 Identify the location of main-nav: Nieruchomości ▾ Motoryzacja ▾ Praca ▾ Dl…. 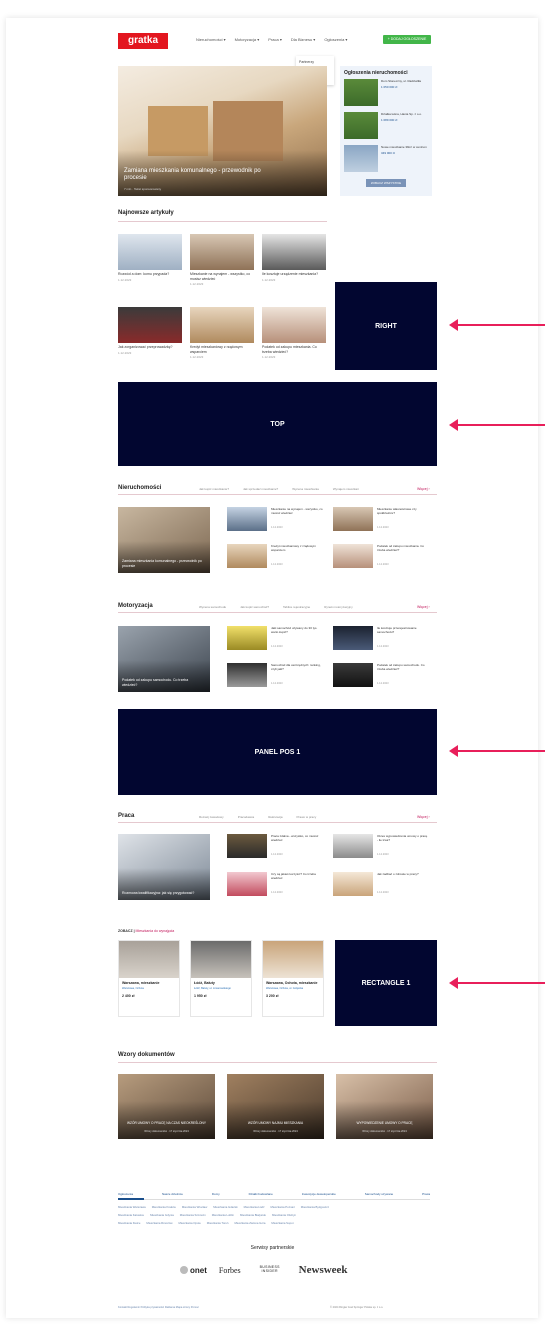
(271, 42).